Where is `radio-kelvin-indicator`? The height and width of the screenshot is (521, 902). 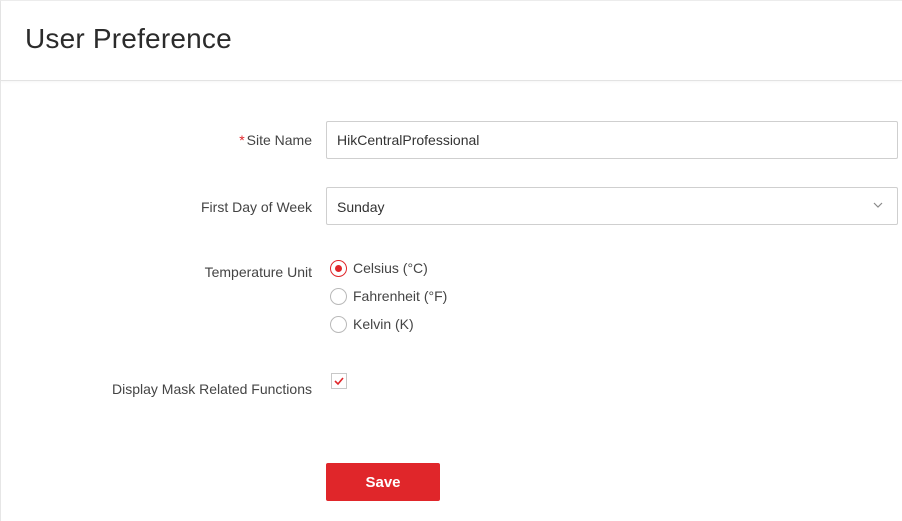 radio-kelvin-indicator is located at coordinates (338, 324).